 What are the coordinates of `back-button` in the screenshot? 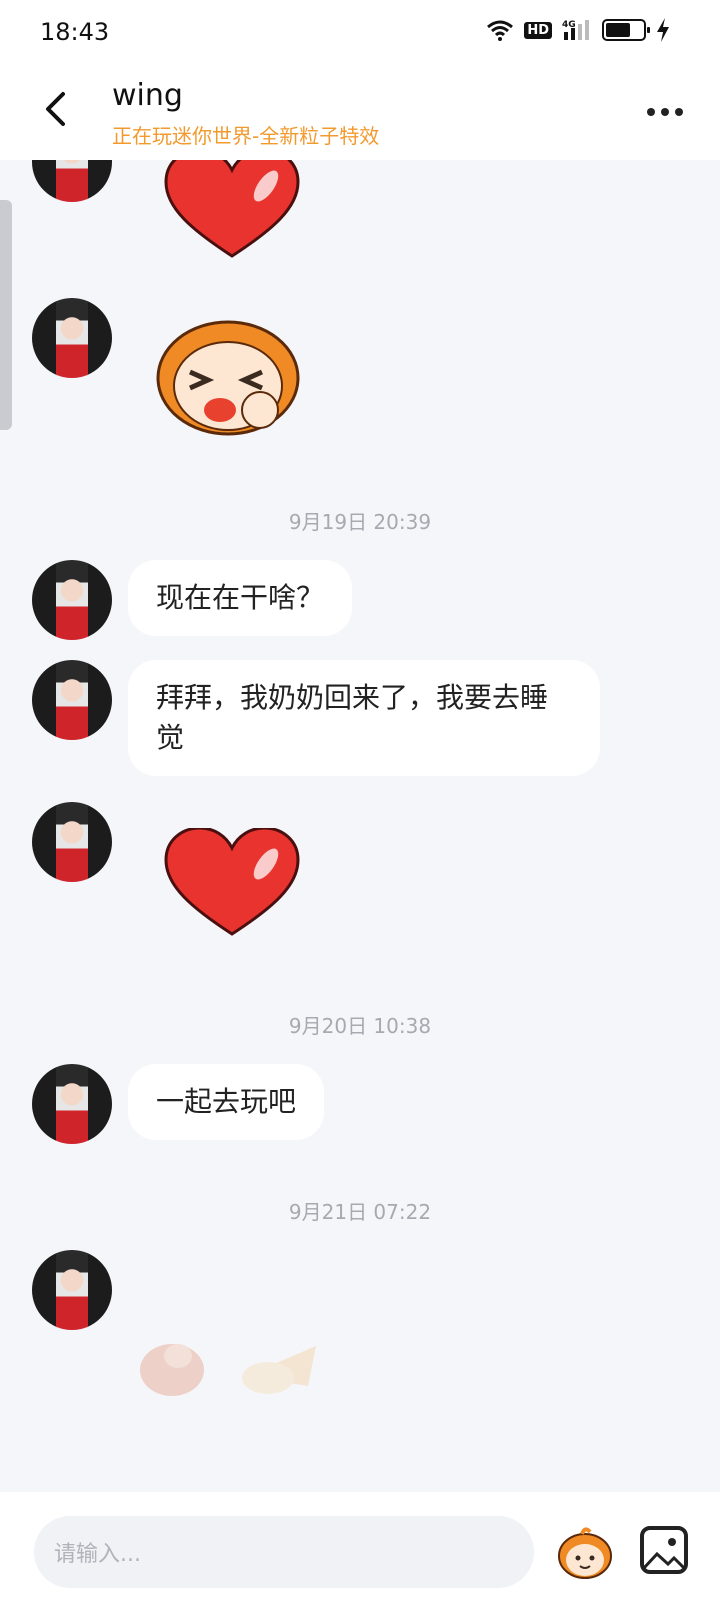 It's located at (55, 109).